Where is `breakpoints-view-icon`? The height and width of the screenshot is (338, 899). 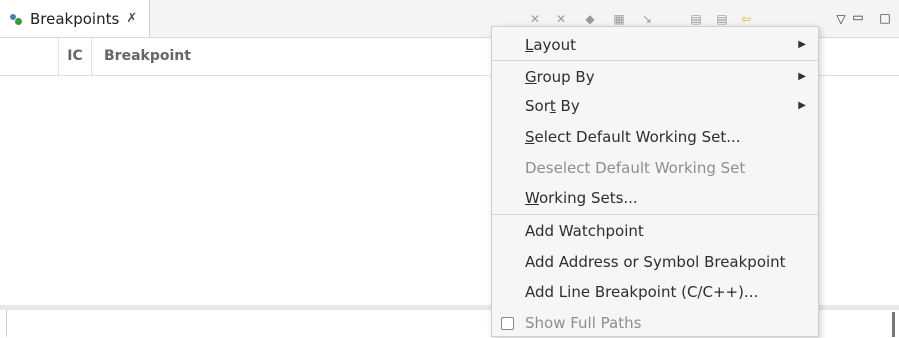
breakpoints-view-icon is located at coordinates (19, 19).